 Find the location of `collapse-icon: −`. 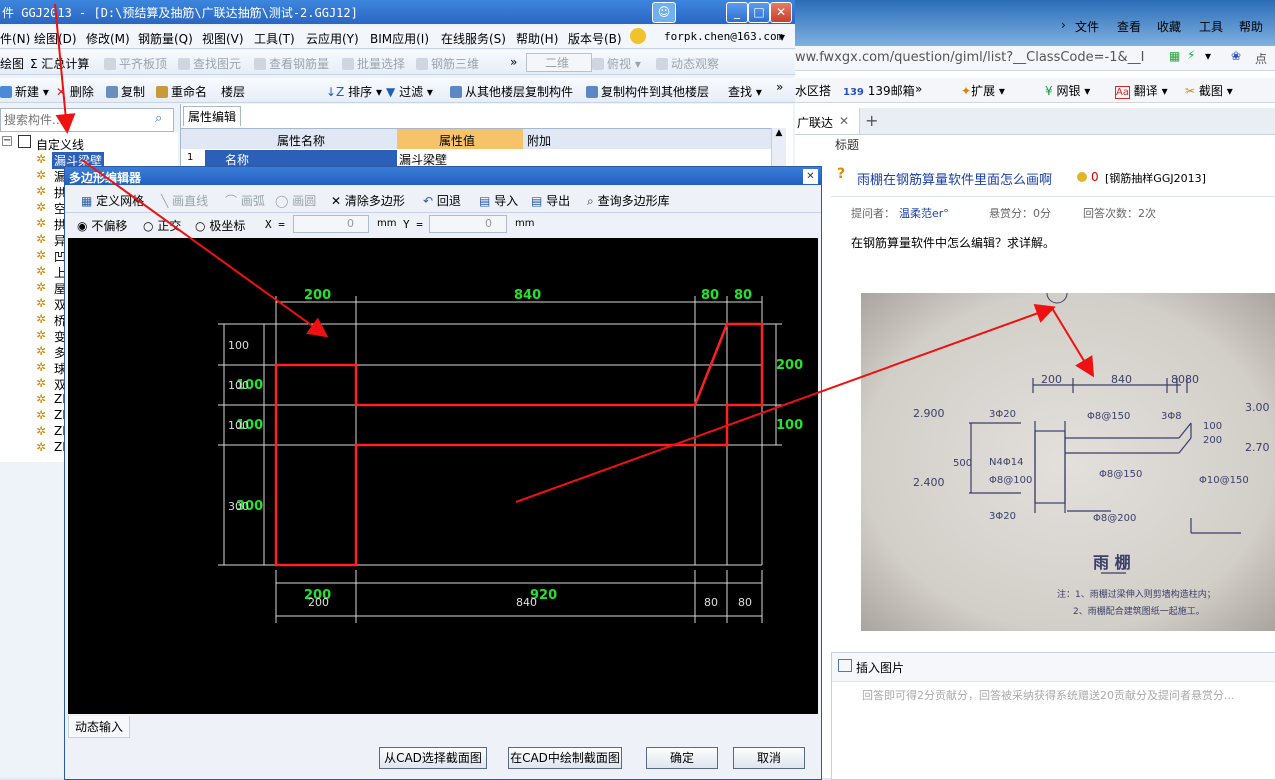

collapse-icon: − is located at coordinates (7, 141).